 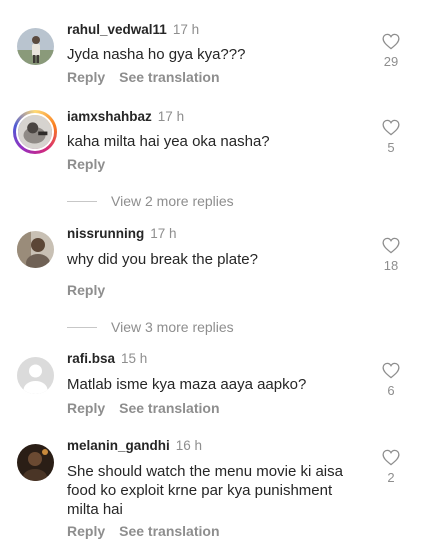 I want to click on comment-text-line: She should watch the menu movie ki aisa, so click(x=205, y=471).